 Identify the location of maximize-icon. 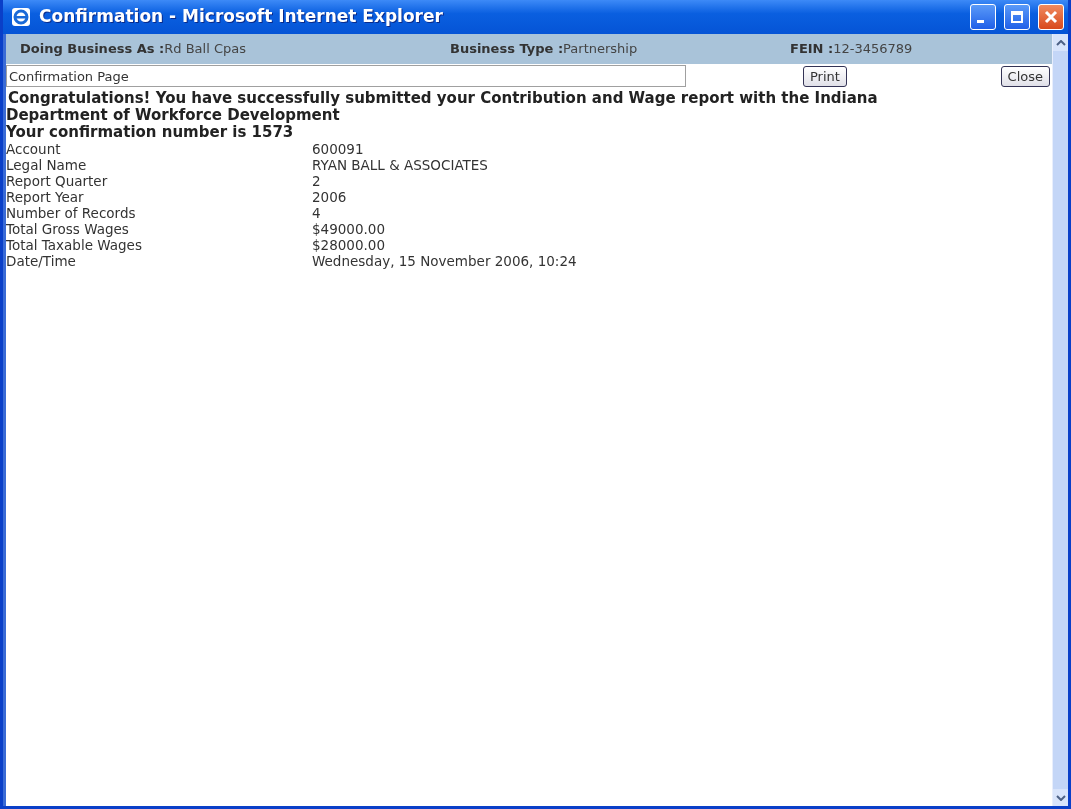
(1017, 17).